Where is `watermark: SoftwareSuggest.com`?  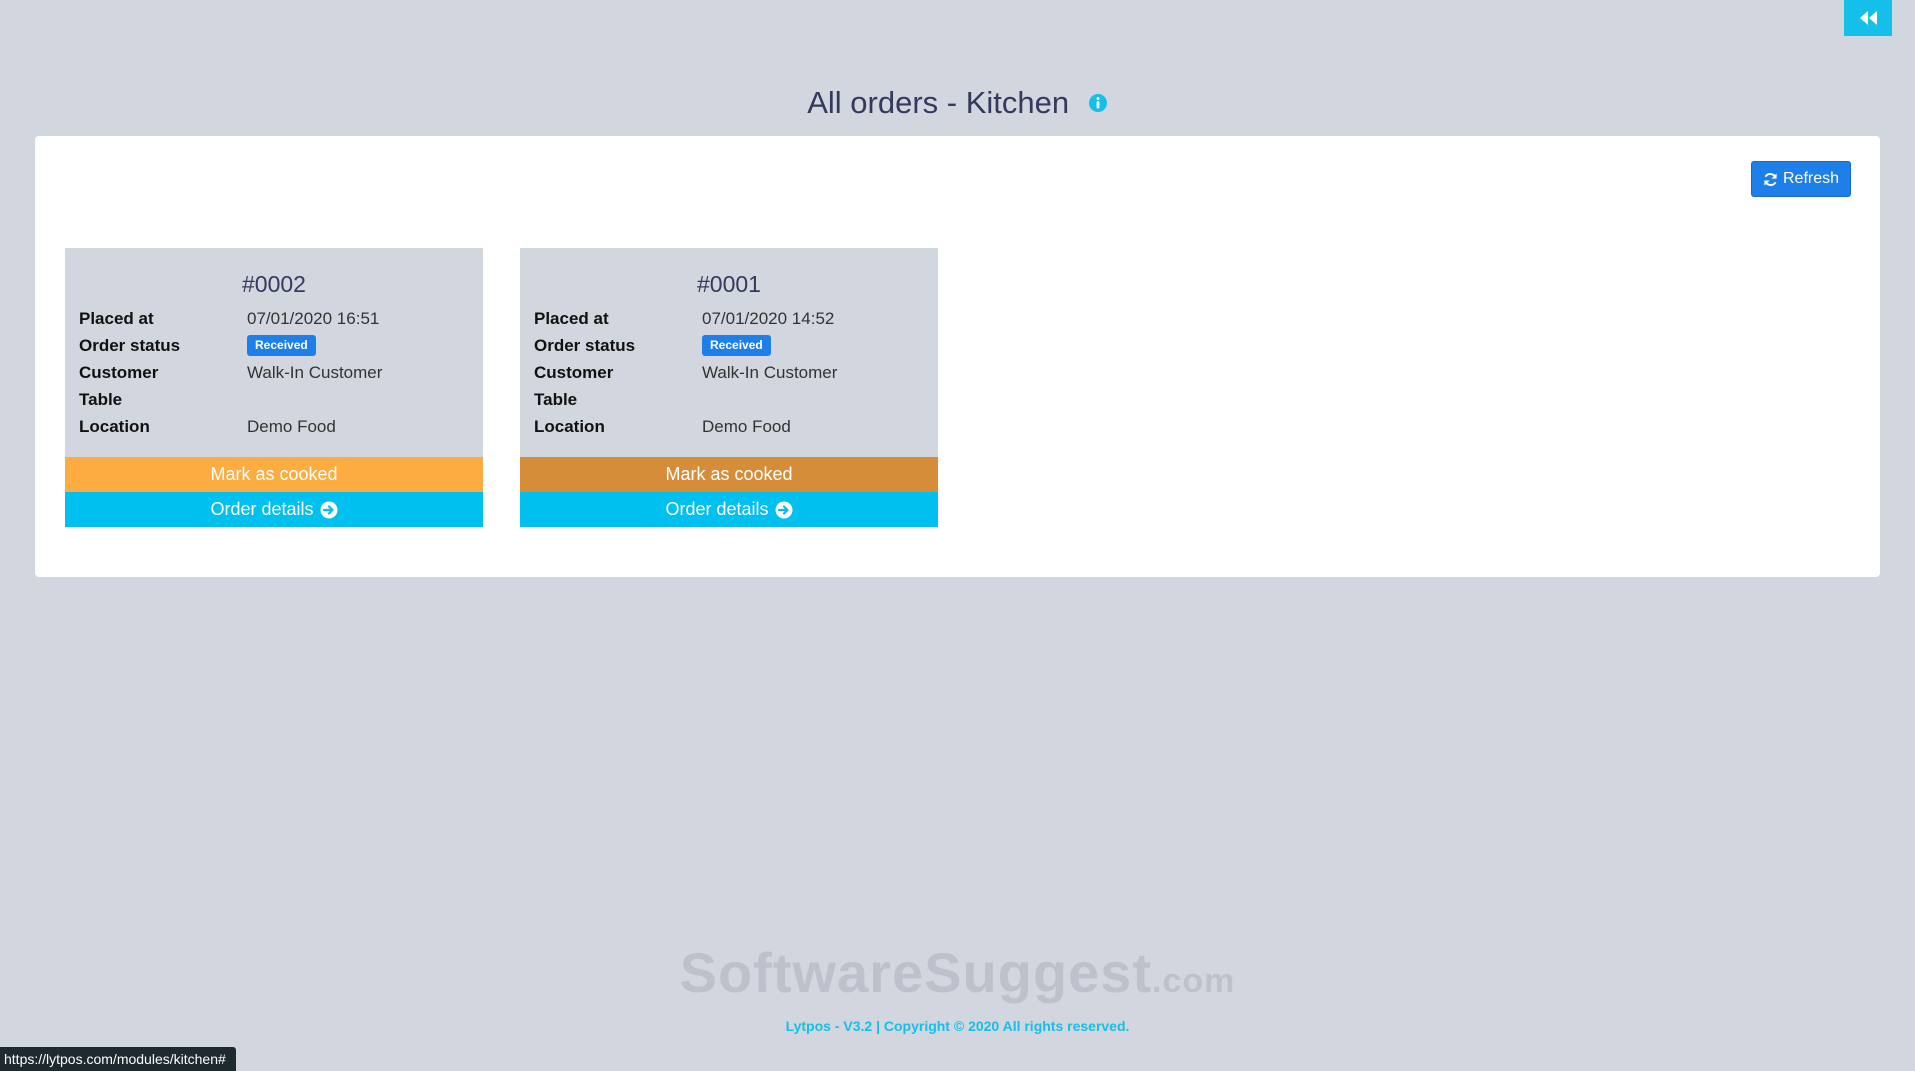 watermark: SoftwareSuggest.com is located at coordinates (957, 972).